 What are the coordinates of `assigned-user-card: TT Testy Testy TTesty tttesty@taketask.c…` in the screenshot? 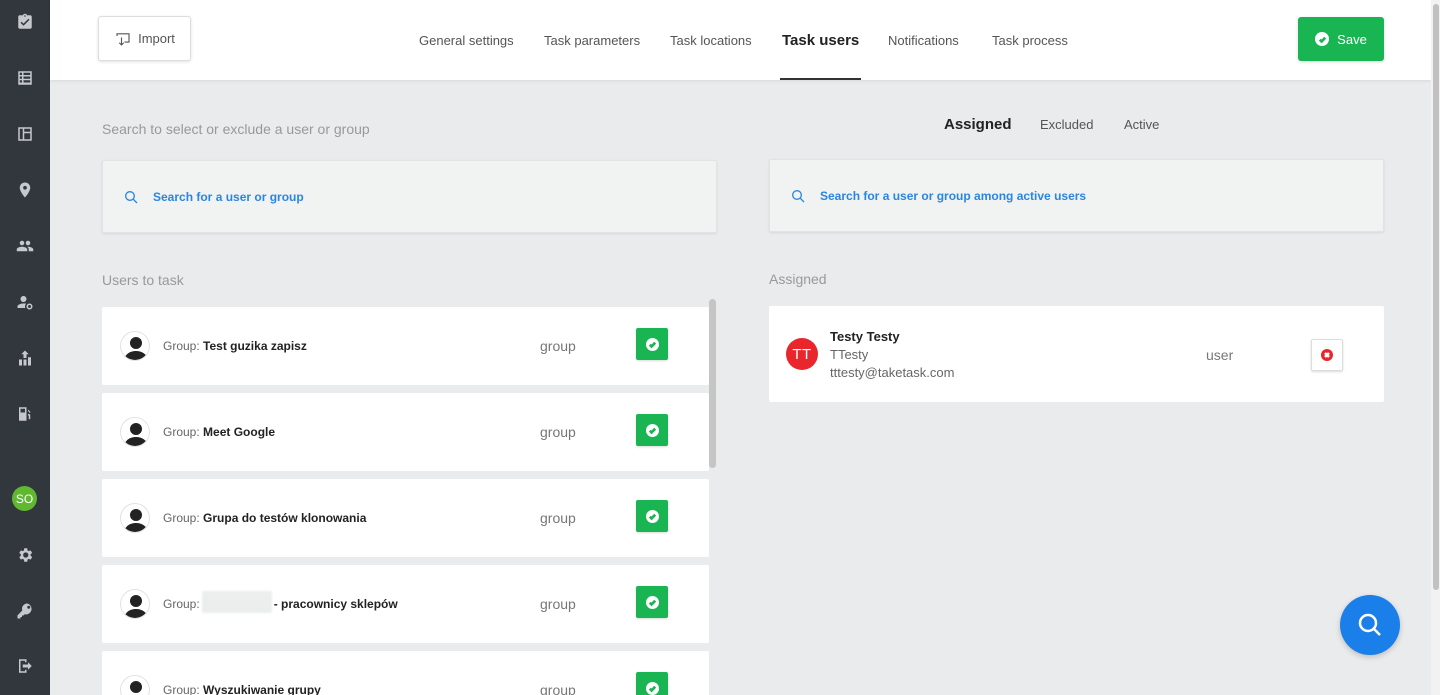 It's located at (1076, 354).